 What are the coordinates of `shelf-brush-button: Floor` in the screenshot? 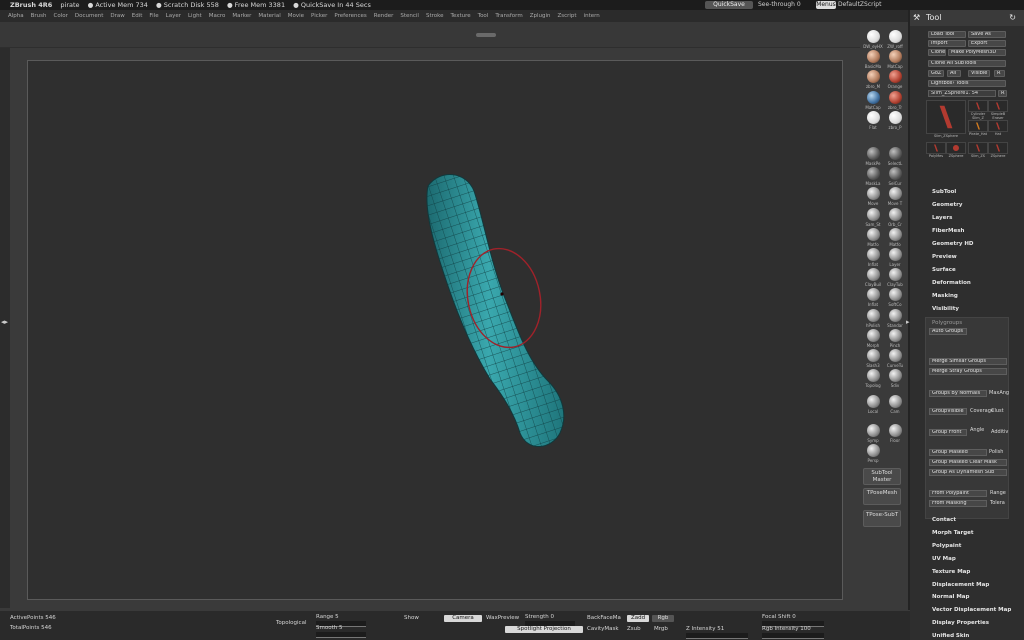 It's located at (895, 433).